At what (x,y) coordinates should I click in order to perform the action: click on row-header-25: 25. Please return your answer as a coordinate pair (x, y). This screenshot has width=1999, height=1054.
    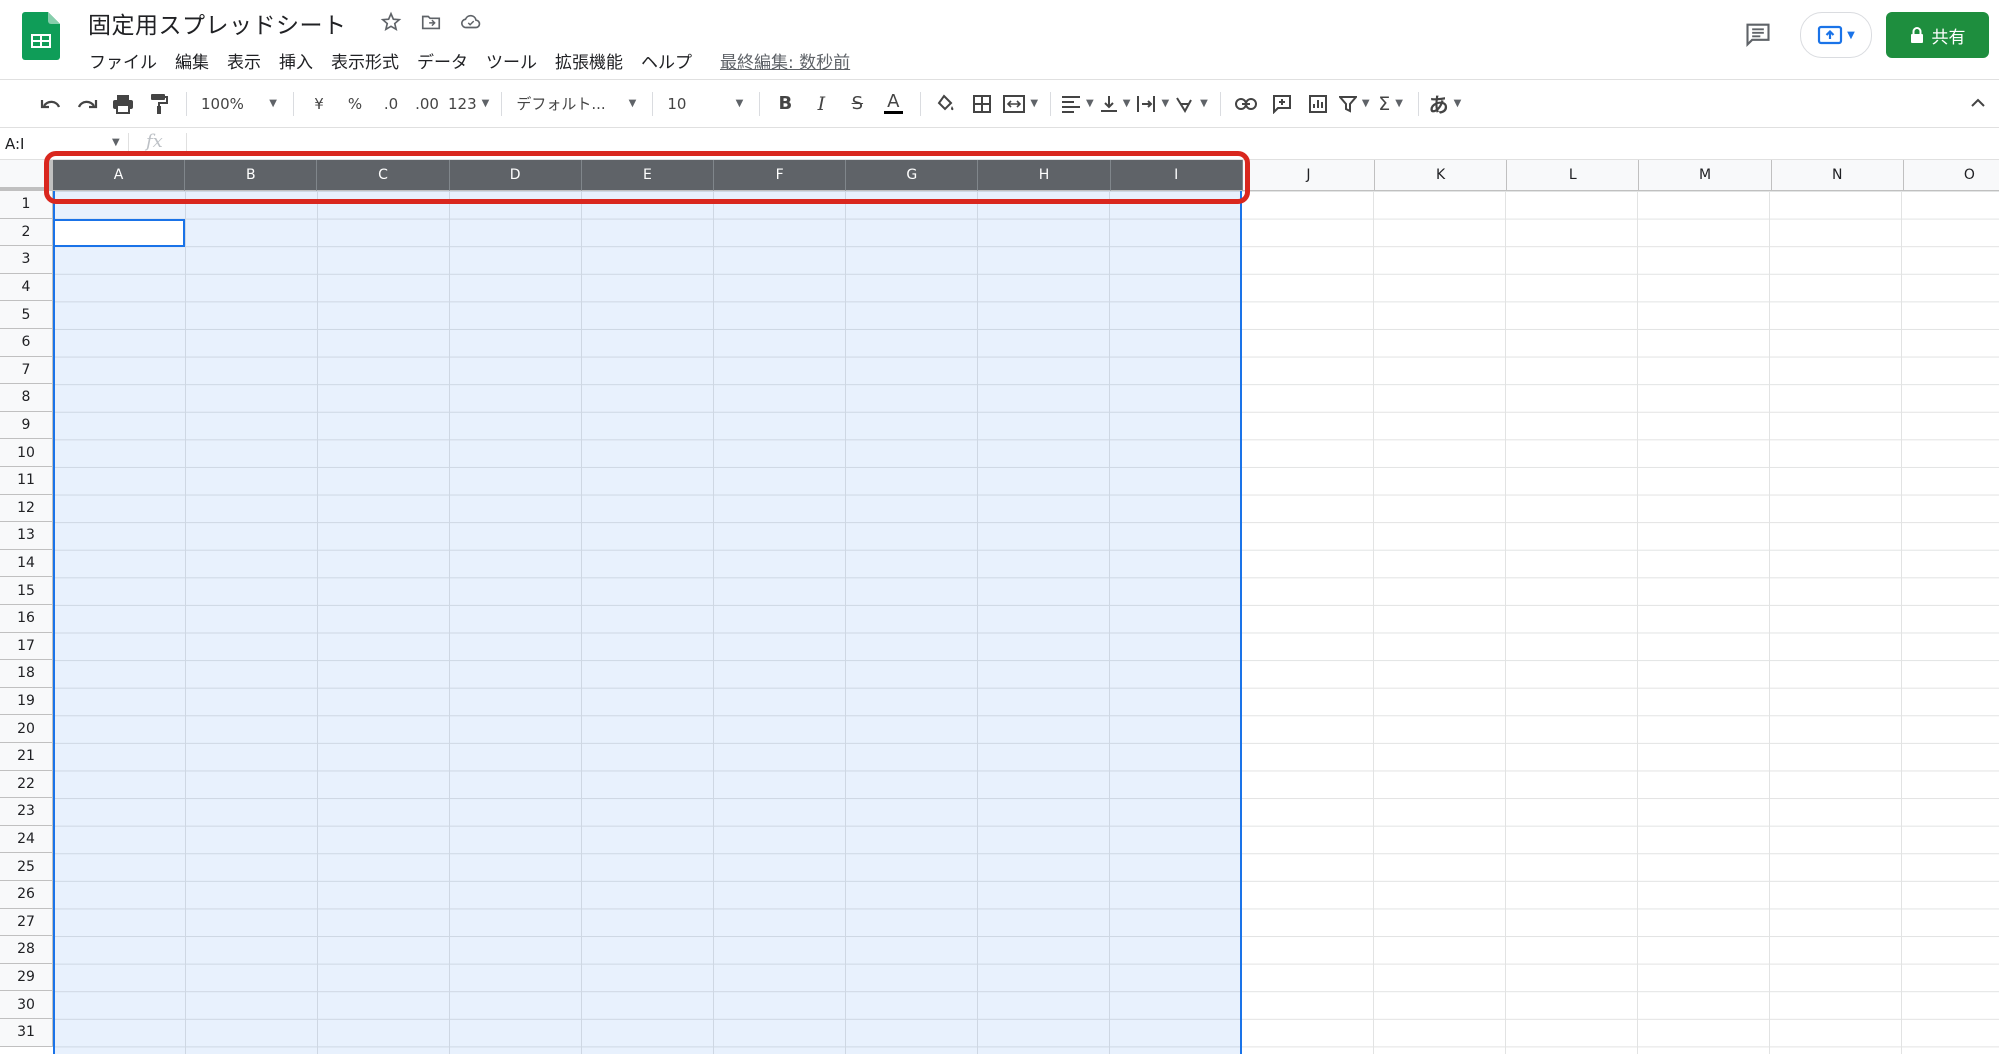
    Looking at the image, I should click on (26, 867).